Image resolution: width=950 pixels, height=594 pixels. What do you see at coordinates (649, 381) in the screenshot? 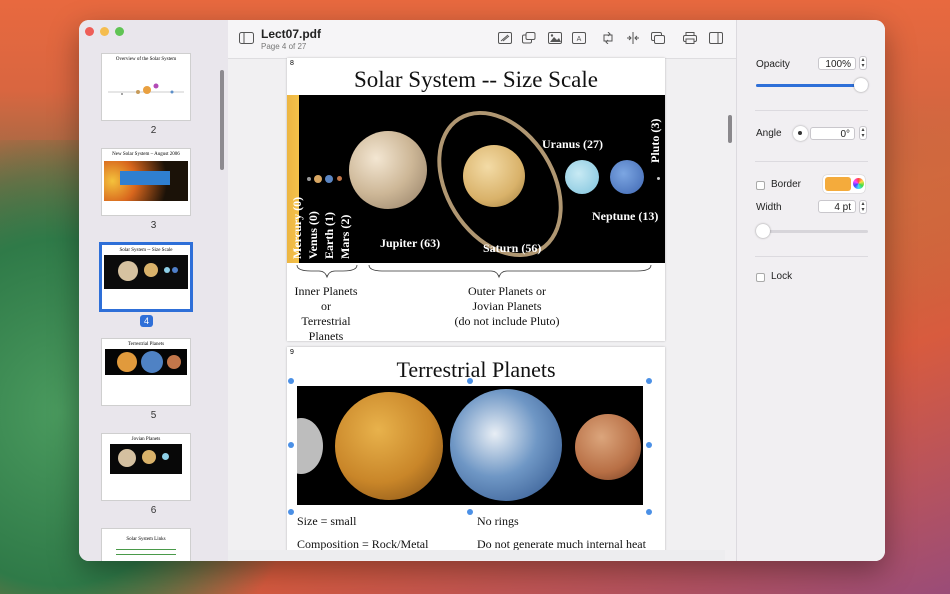
I see `resize-handle-top-right` at bounding box center [649, 381].